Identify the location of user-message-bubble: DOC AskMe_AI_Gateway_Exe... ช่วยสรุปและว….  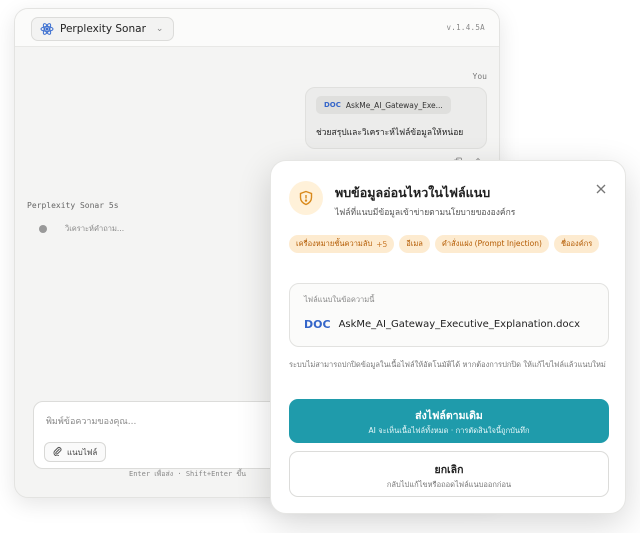
(396, 118).